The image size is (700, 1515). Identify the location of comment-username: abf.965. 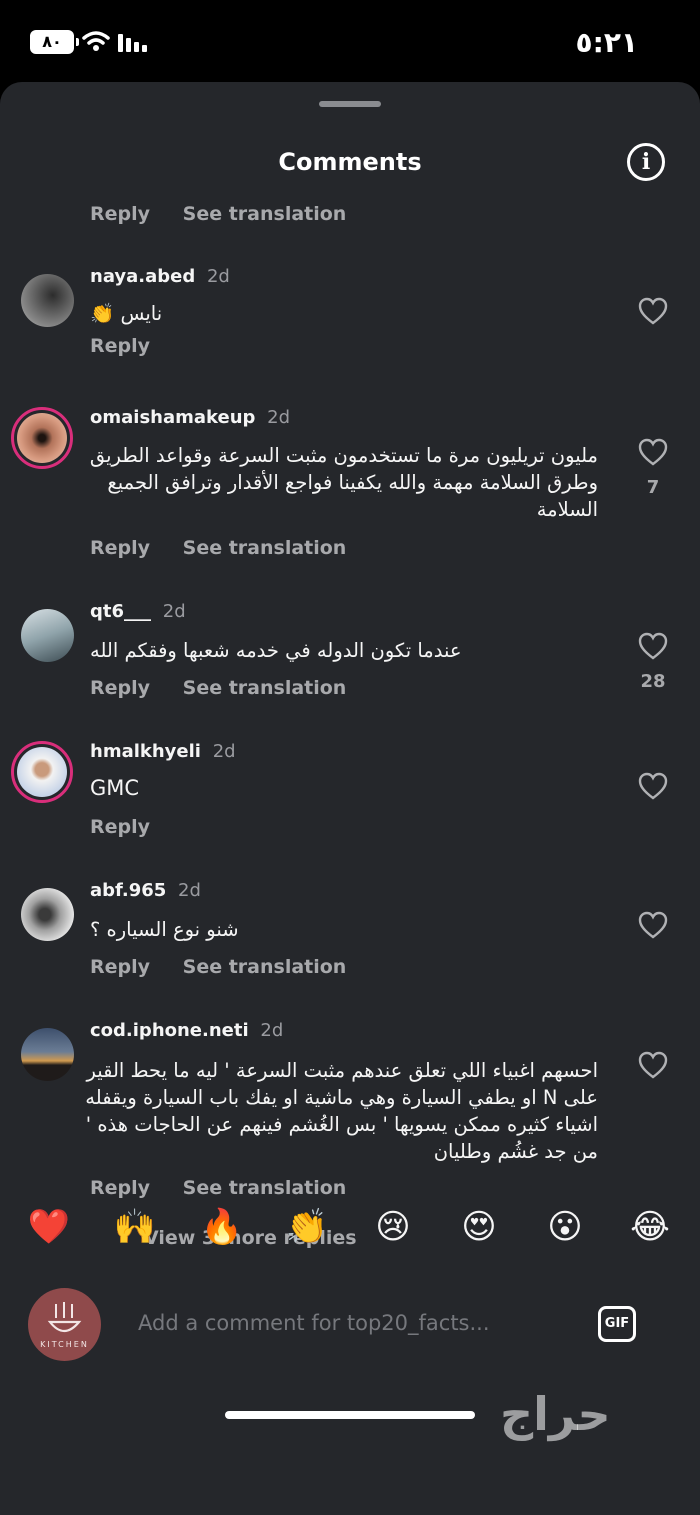
(128, 890).